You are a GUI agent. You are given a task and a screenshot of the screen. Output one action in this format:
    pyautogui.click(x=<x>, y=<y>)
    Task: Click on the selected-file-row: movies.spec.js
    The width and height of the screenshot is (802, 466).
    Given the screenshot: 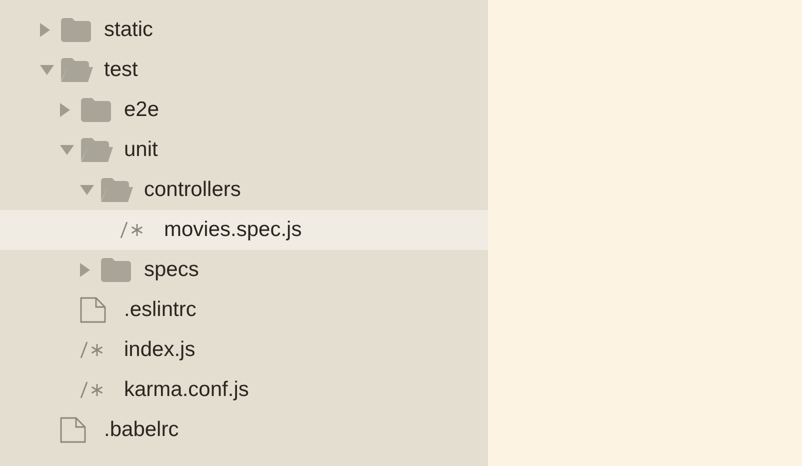 What is the action you would take?
    pyautogui.click(x=244, y=230)
    